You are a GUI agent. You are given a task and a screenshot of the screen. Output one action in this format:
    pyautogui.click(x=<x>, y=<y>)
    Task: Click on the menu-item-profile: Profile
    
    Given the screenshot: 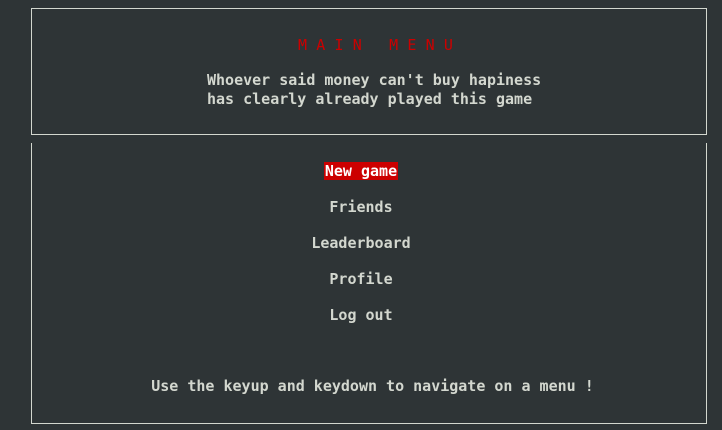 What is the action you would take?
    pyautogui.click(x=361, y=279)
    